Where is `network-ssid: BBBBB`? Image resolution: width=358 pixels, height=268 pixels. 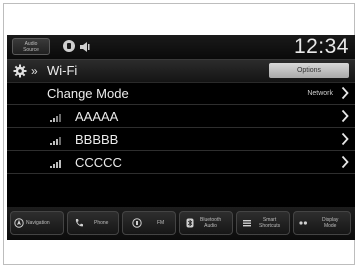
network-ssid: BBBBB is located at coordinates (97, 139).